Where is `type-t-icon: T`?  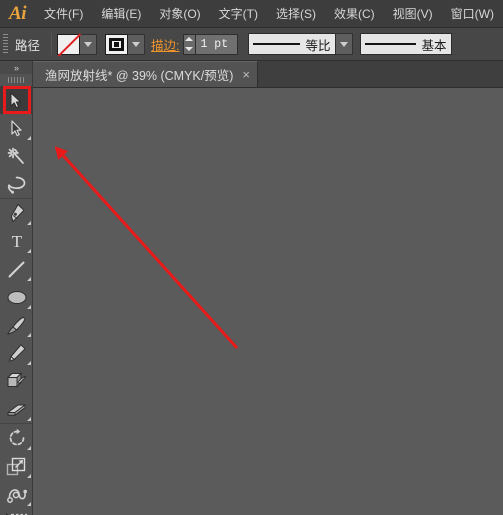
type-t-icon: T is located at coordinates (16, 241).